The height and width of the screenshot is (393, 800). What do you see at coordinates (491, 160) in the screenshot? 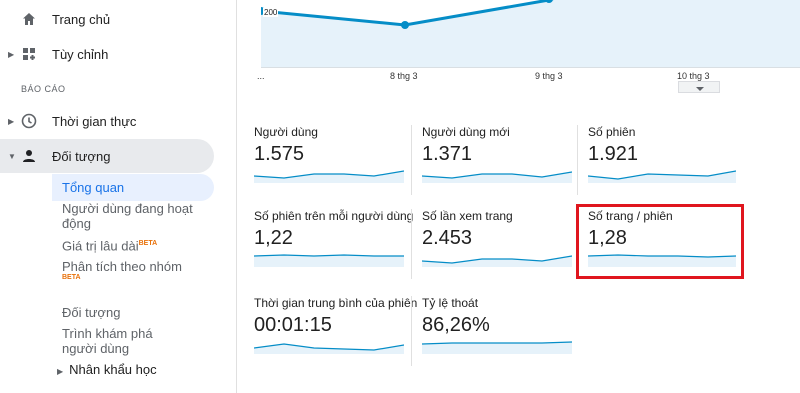
I see `metric-card-new-users: Người dùng mới 1.371` at bounding box center [491, 160].